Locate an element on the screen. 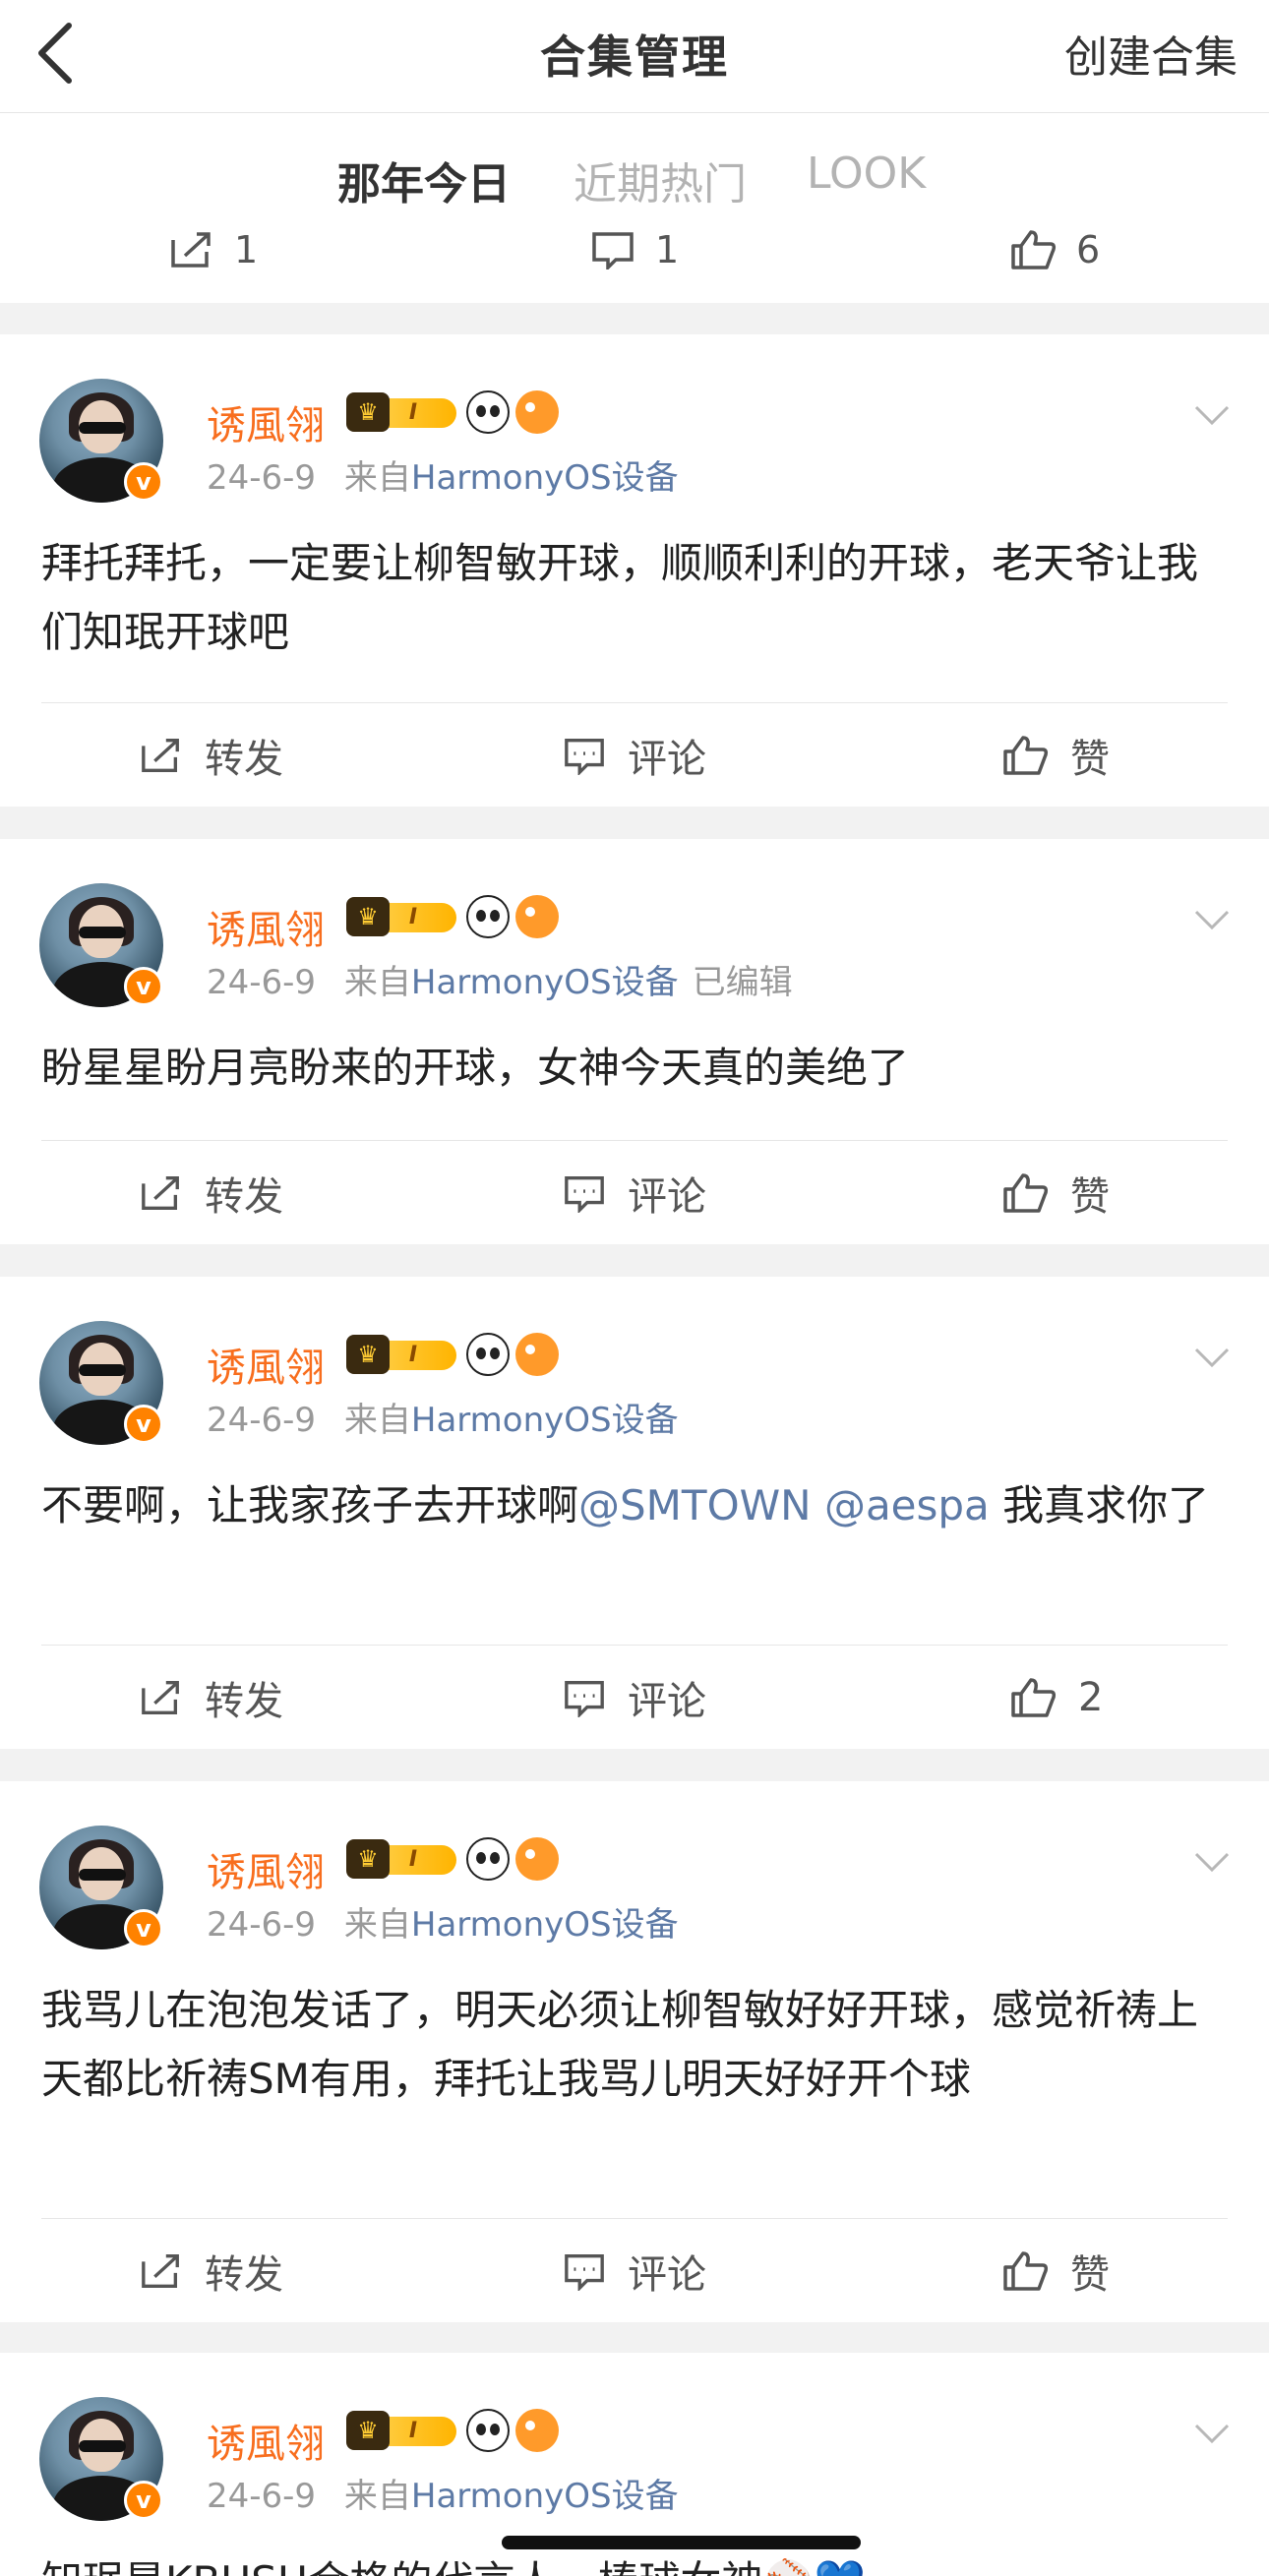 The width and height of the screenshot is (1269, 2576). post-content: 不要啊，让我家孩子去开球啊@SMTOWN @aespa 我真求你了 is located at coordinates (634, 1505).